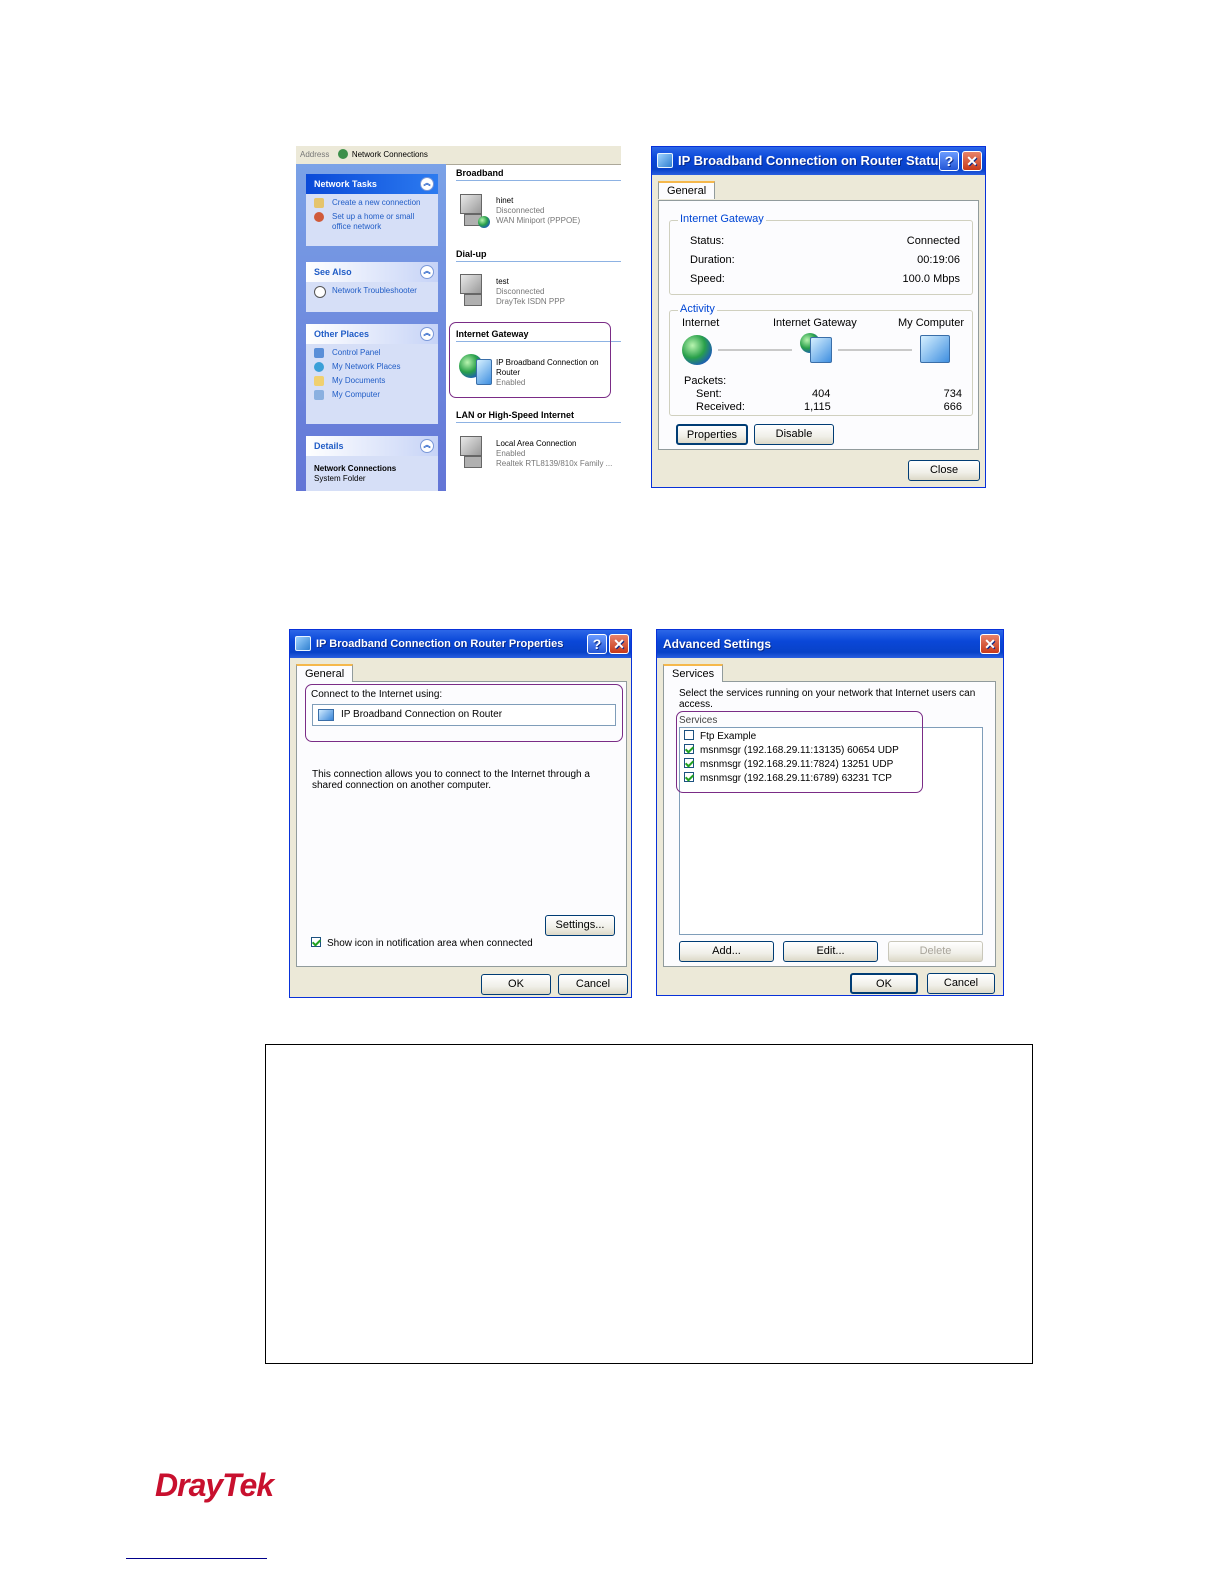 The image size is (1224, 1584). Describe the element at coordinates (799, 752) in the screenshot. I see `services-highlight` at that location.